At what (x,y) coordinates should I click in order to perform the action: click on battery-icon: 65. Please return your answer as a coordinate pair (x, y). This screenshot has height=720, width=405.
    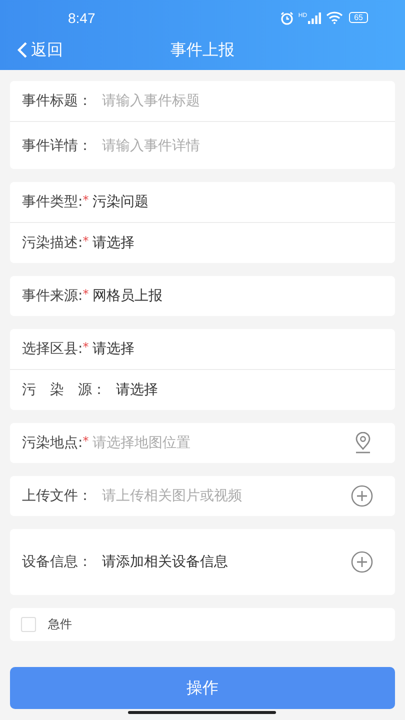
    Looking at the image, I should click on (358, 17).